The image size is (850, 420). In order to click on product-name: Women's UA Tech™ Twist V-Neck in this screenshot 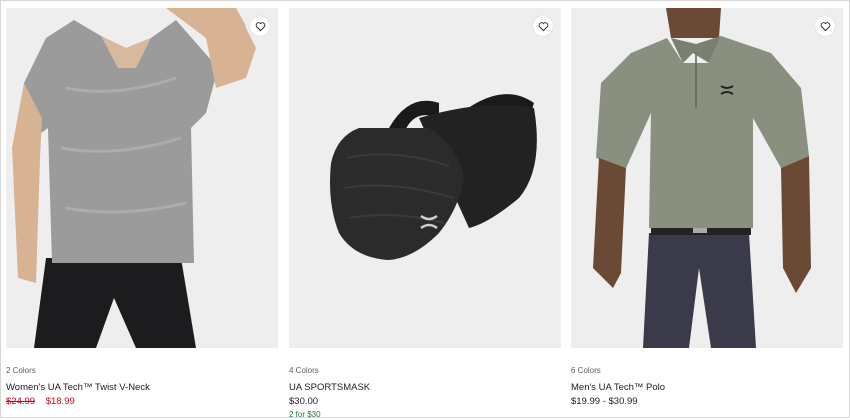, I will do `click(142, 388)`.